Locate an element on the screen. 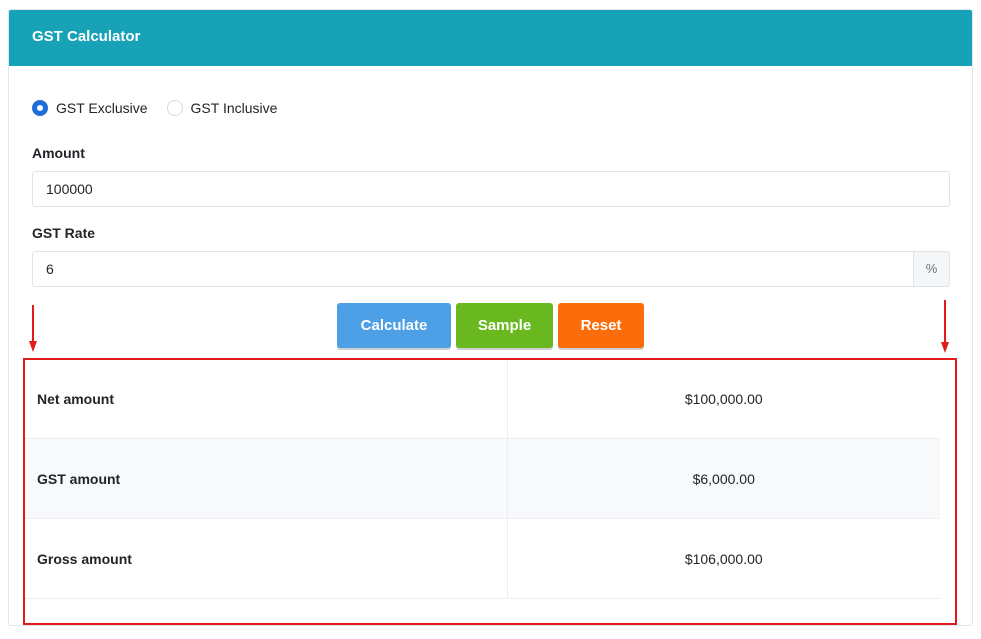 This screenshot has width=981, height=639. net-amount-label: Net amount is located at coordinates (266, 398).